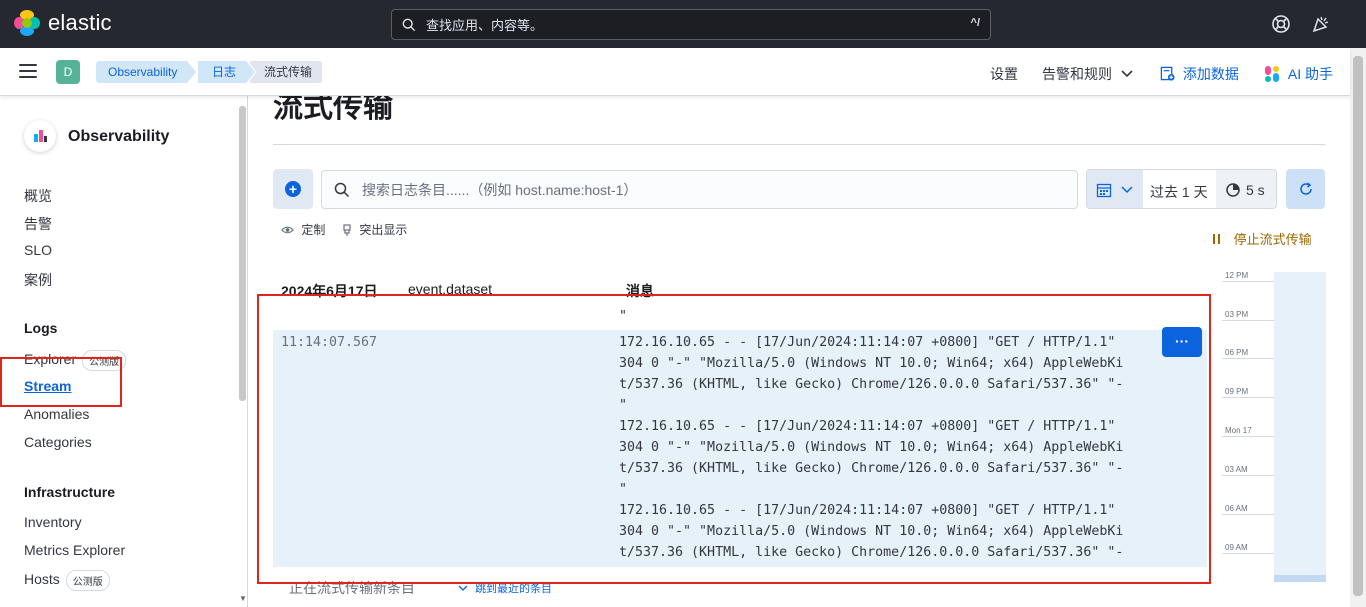  I want to click on time-range-label: 过去 1 天, so click(1179, 192).